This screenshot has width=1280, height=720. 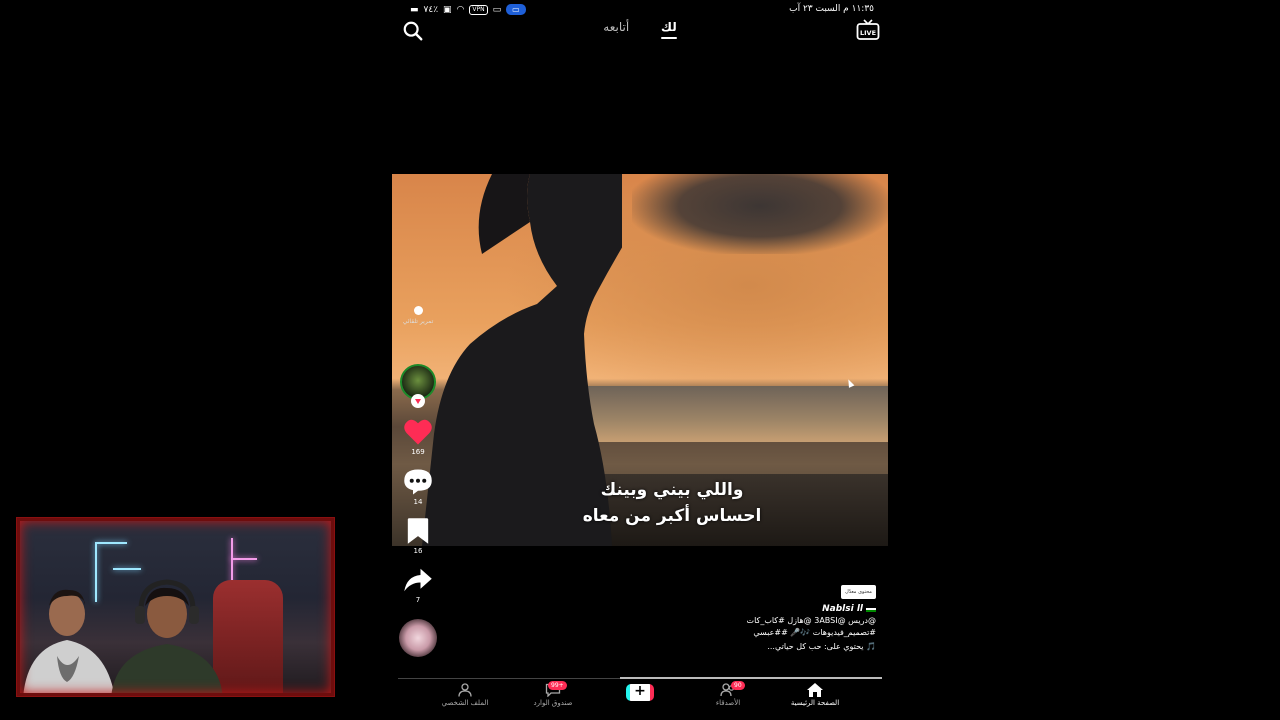 I want to click on caption-line-1: @دريس @3ABSI @هازل #كاب_كات, so click(x=726, y=621).